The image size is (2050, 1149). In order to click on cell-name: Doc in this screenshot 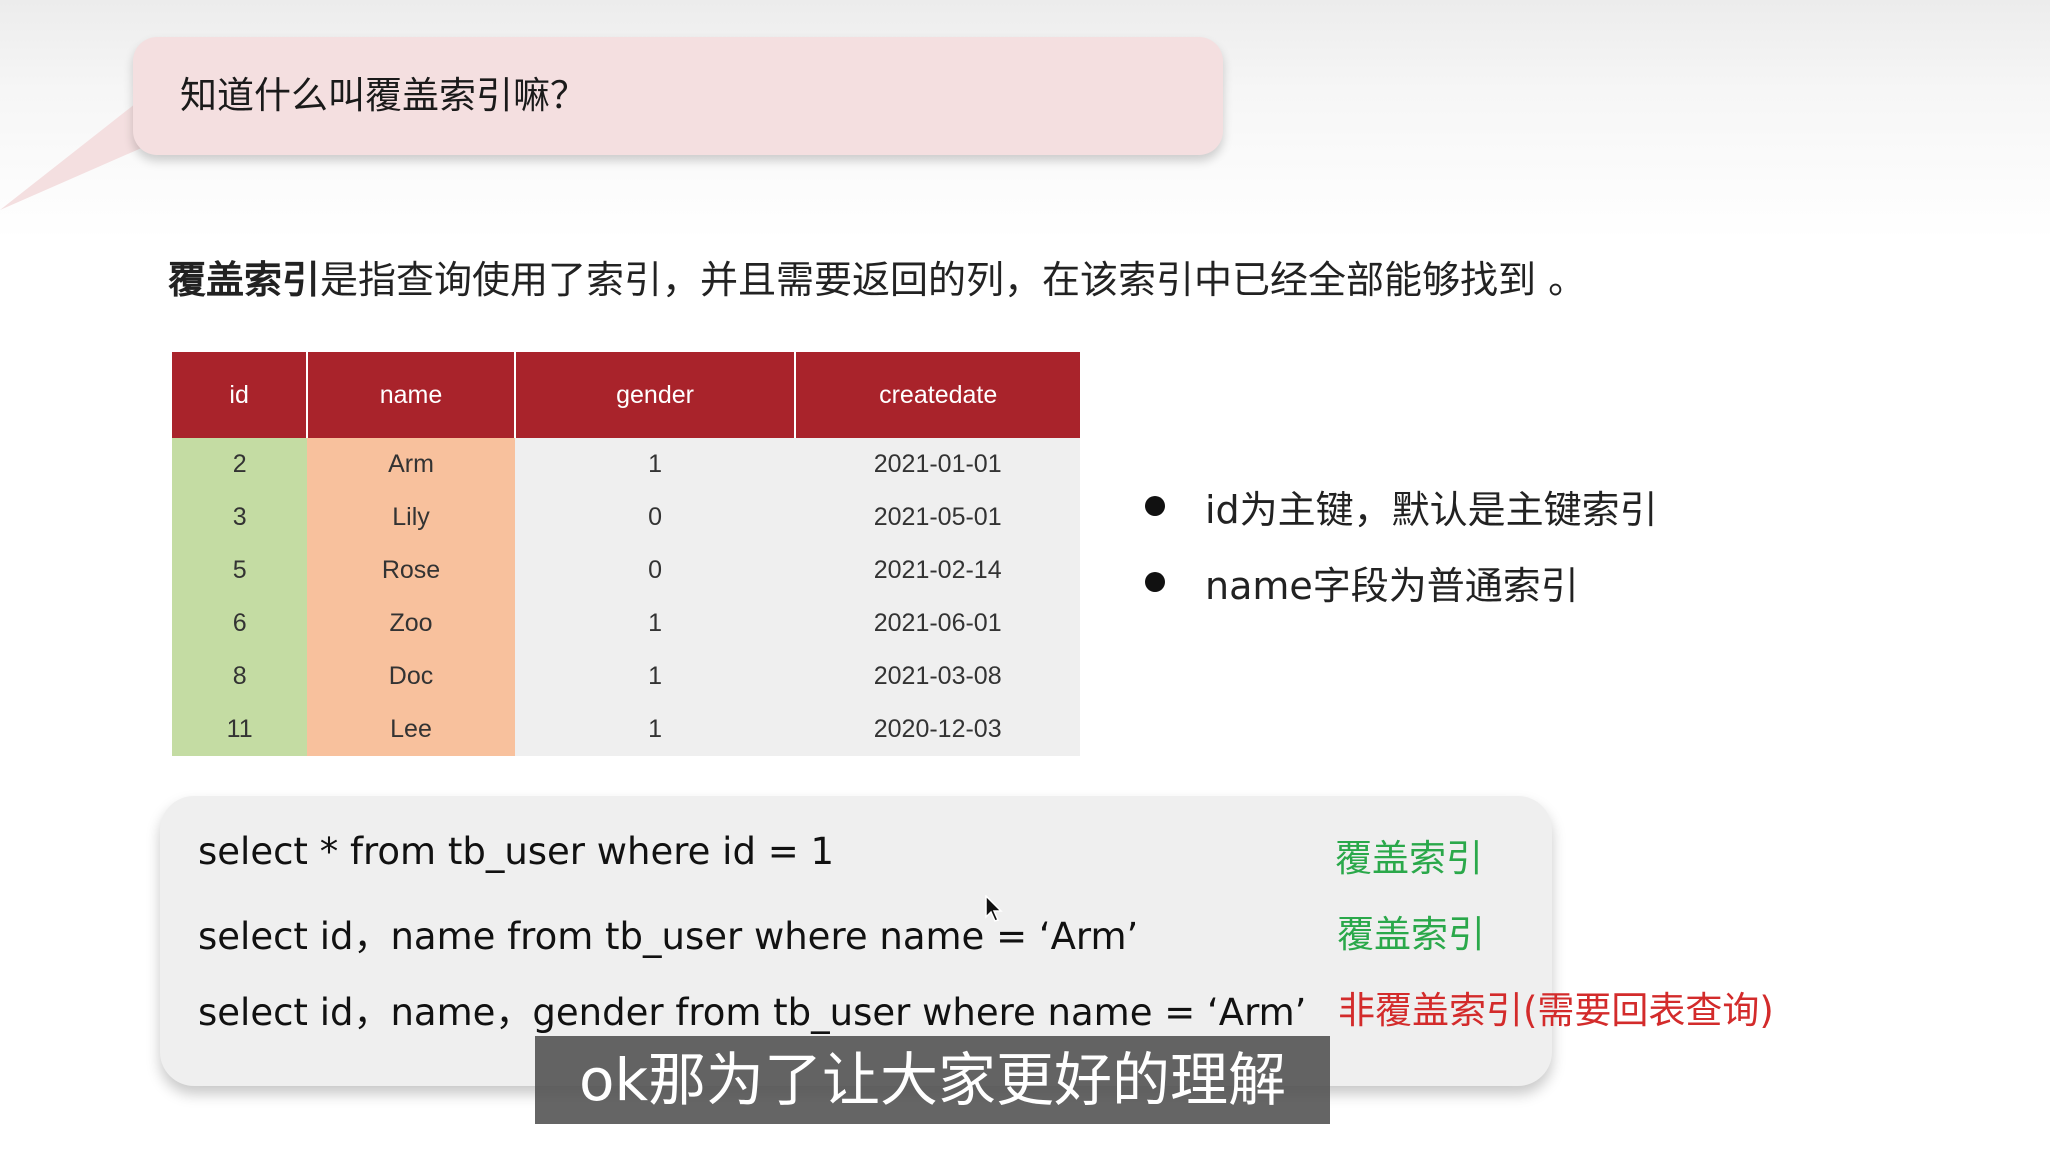, I will do `click(411, 676)`.